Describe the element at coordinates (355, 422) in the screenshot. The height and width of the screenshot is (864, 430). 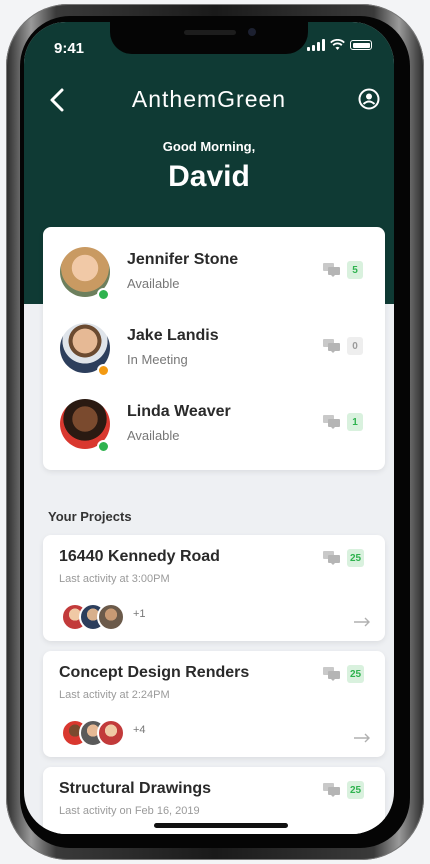
I see `message-count-badge: 1` at that location.